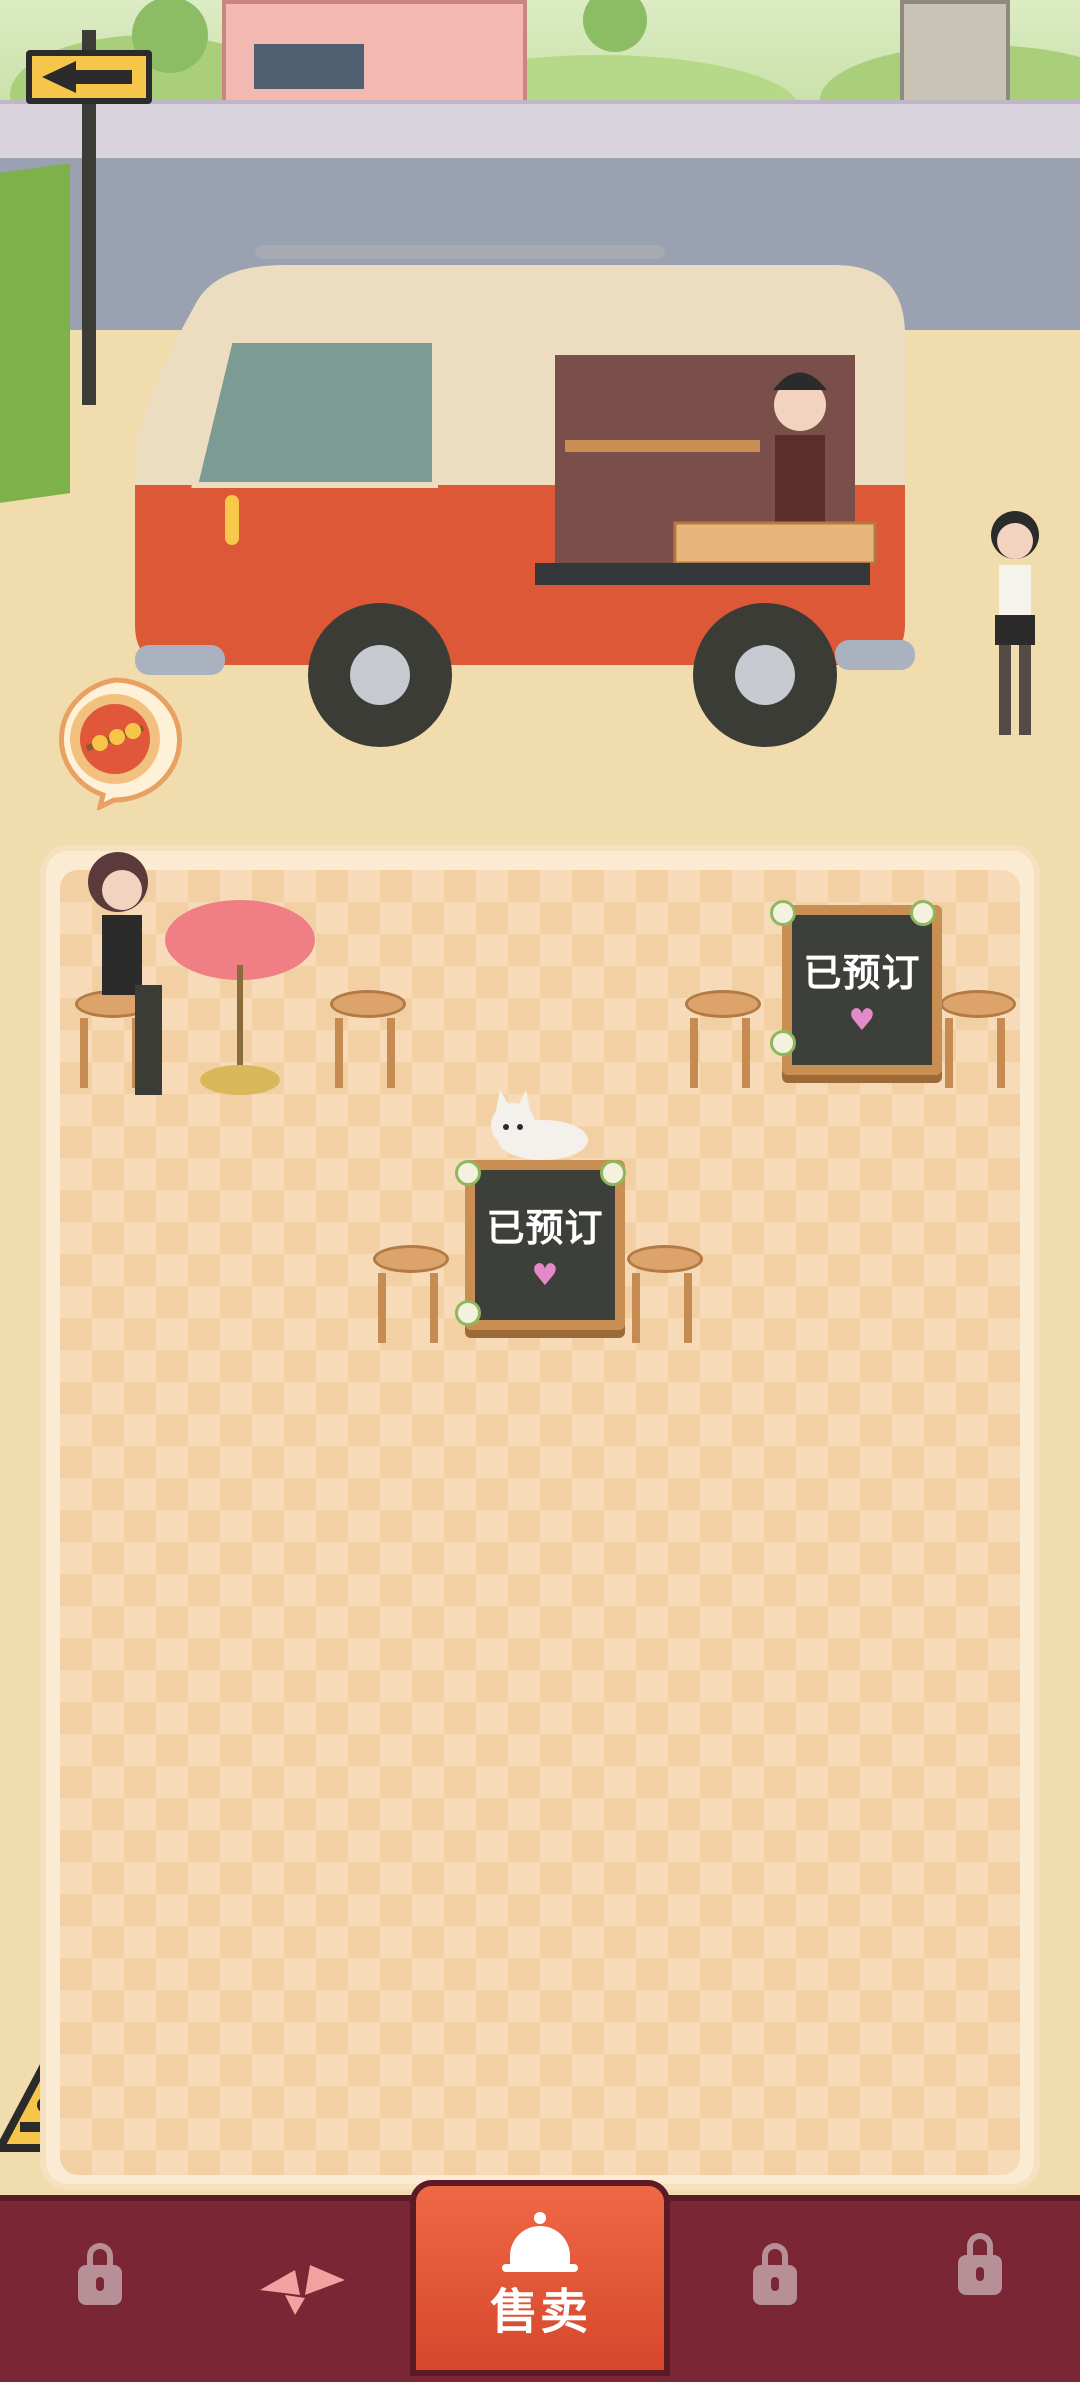 The image size is (1080, 2382). I want to click on arrow-sign-icon, so click(89, 79).